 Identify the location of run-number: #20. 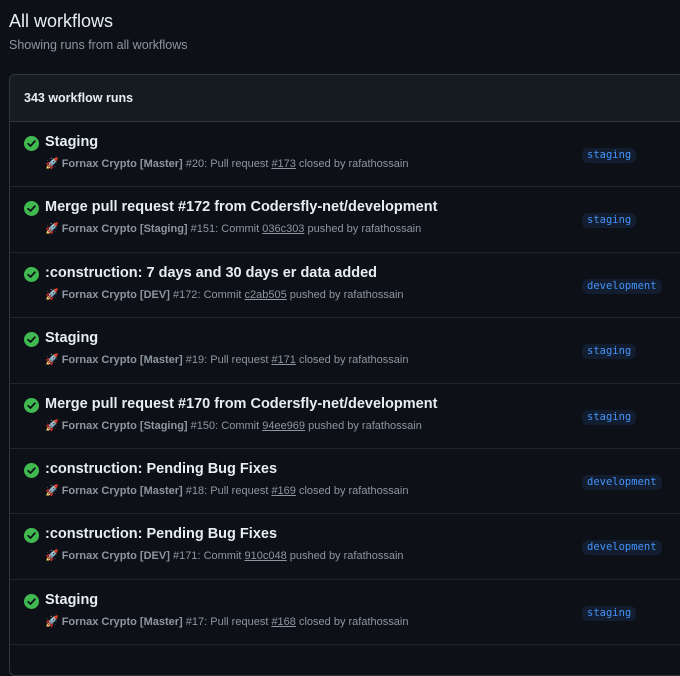
(195, 164).